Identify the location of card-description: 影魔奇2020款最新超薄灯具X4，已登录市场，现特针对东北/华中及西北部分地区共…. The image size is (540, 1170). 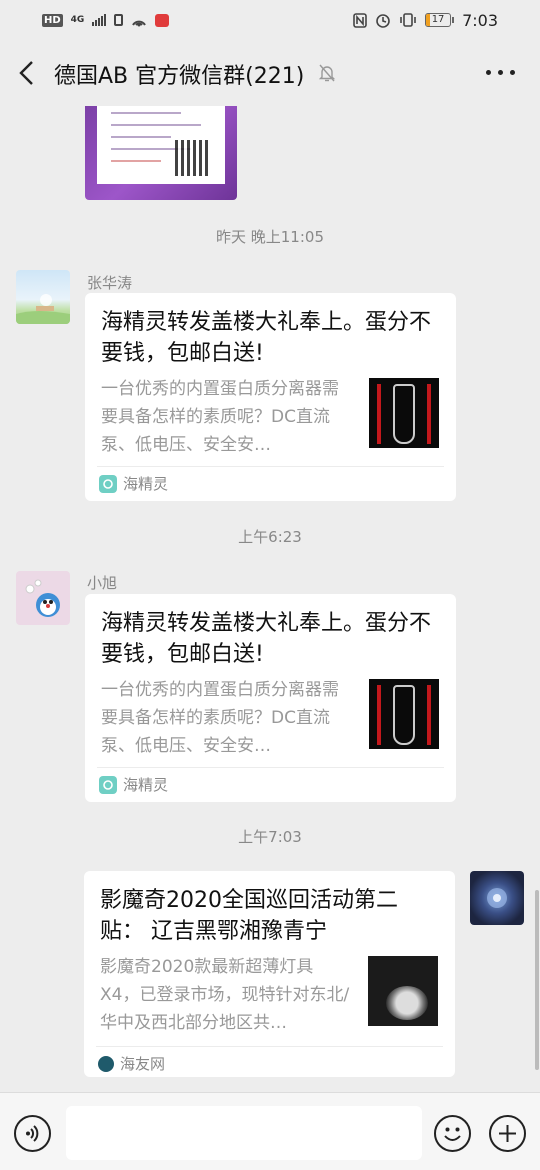
(225, 995).